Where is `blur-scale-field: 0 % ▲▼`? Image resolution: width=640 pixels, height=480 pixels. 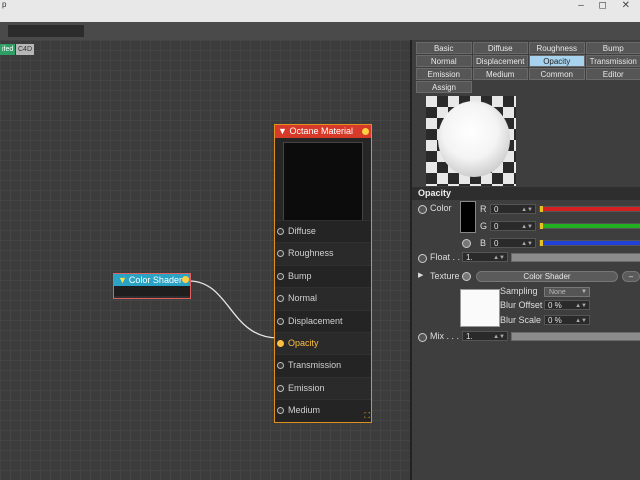
blur-scale-field: 0 % ▲▼ is located at coordinates (567, 320).